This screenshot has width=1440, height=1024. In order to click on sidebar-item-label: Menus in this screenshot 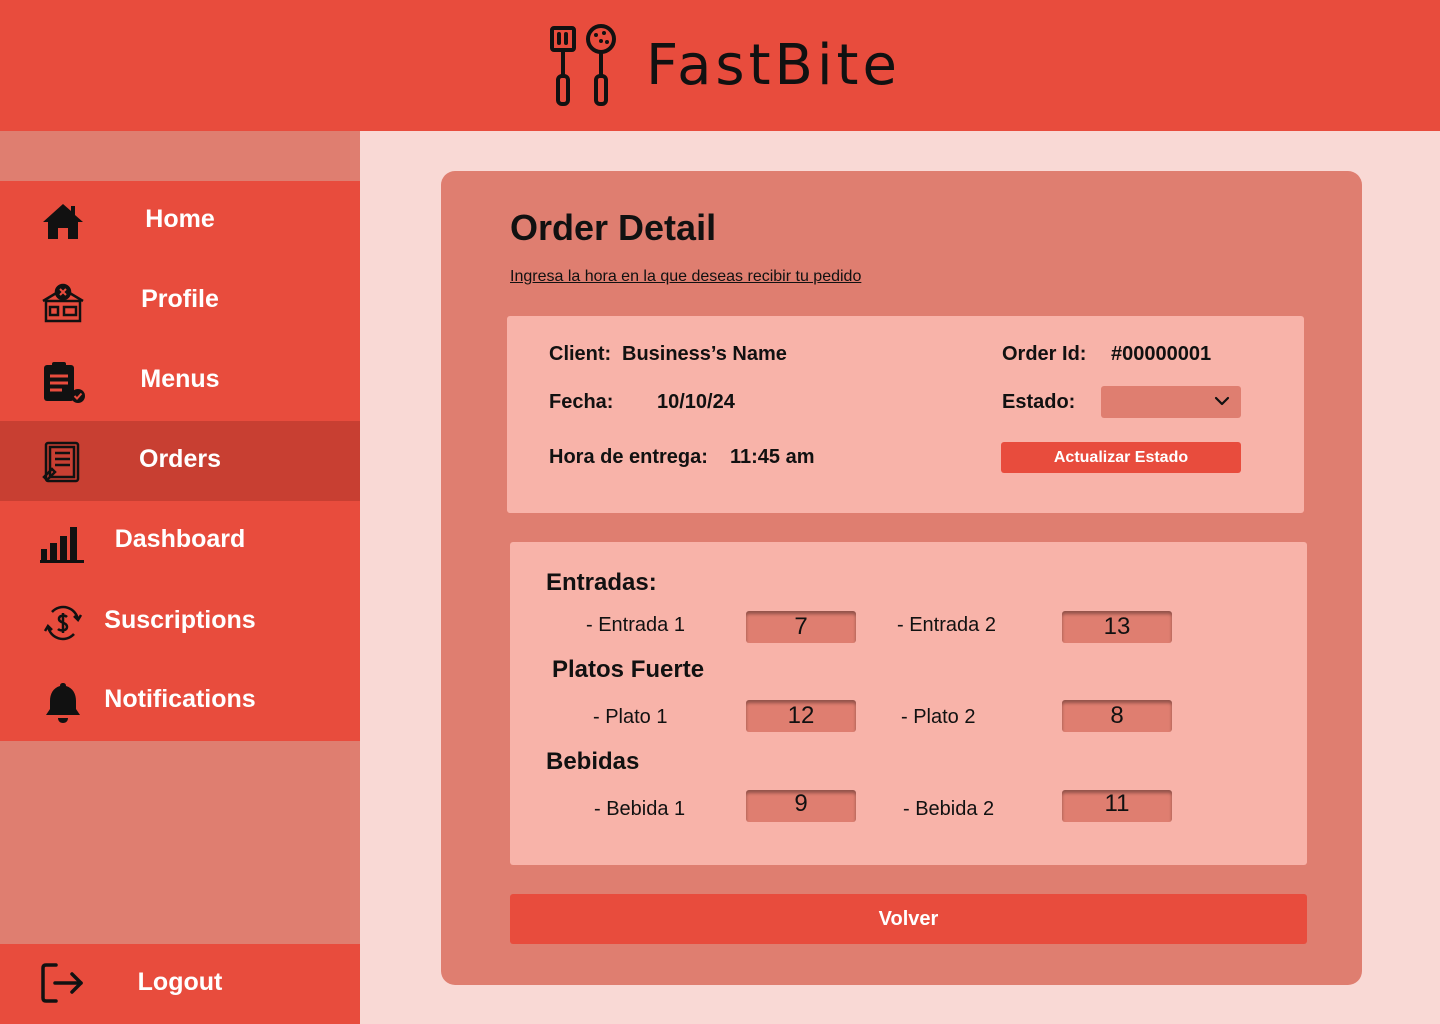, I will do `click(180, 379)`.